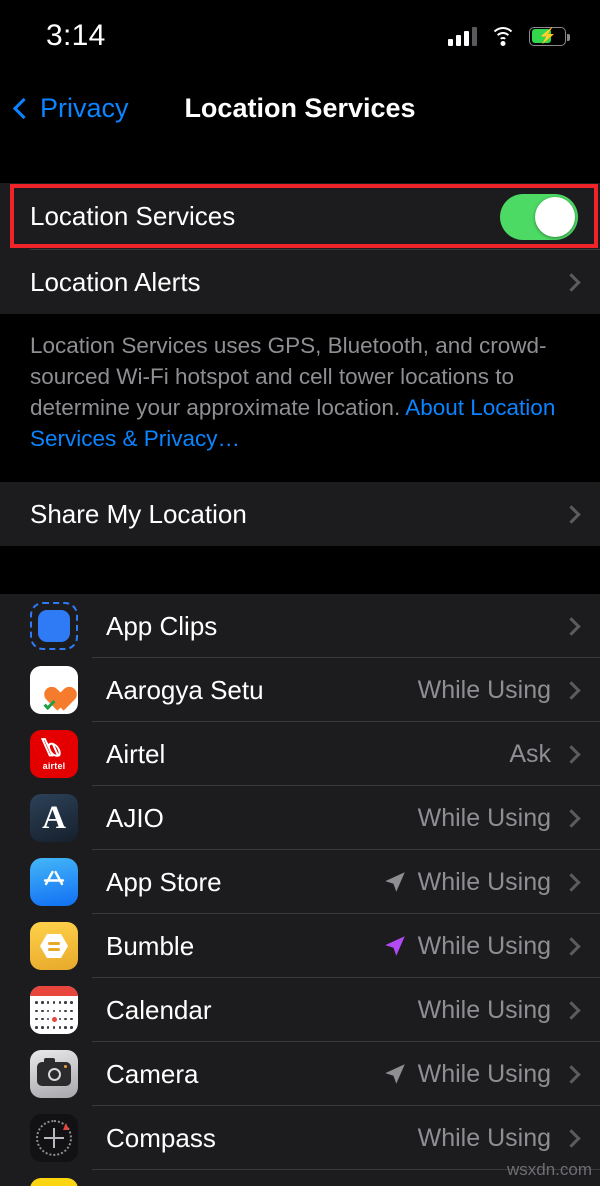 The width and height of the screenshot is (600, 1186). I want to click on airtel-icon: ⅆ airtel, so click(54, 754).